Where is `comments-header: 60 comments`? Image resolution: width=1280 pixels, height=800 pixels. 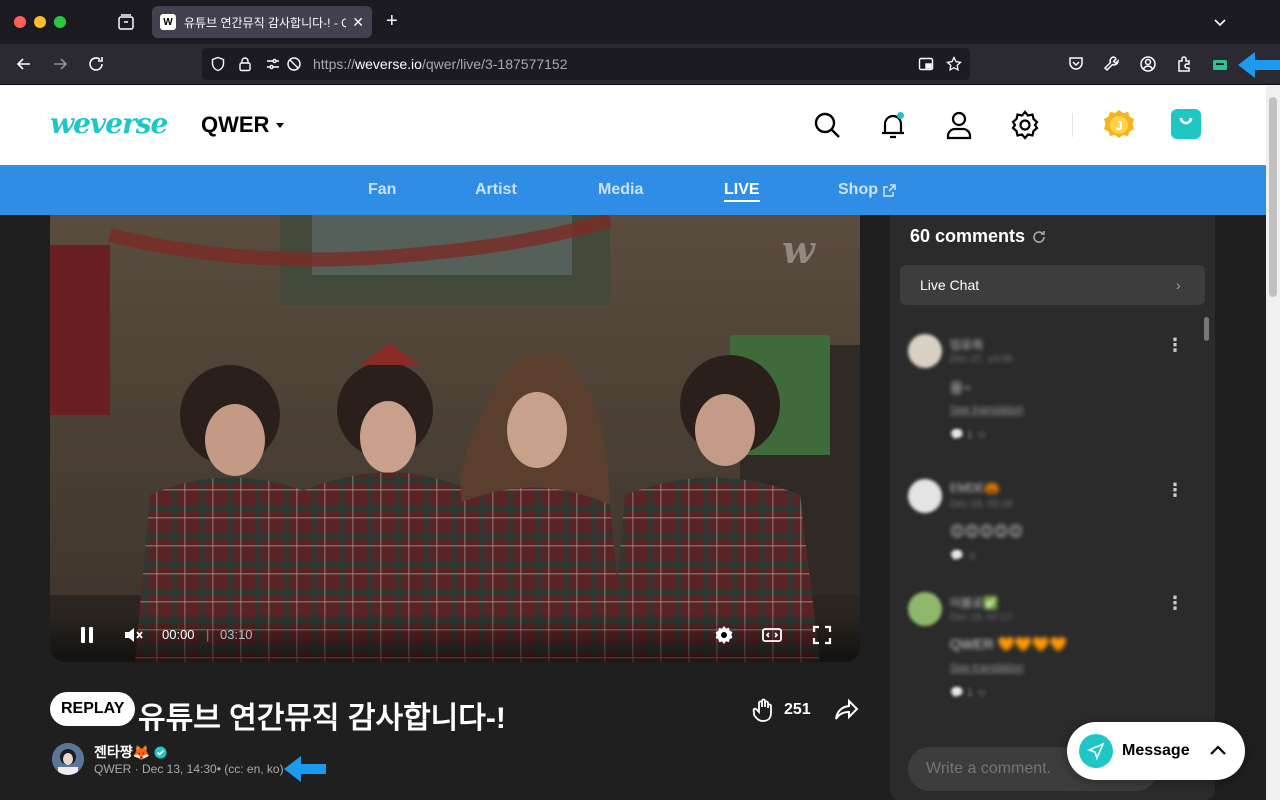
comments-header: 60 comments is located at coordinates (978, 236).